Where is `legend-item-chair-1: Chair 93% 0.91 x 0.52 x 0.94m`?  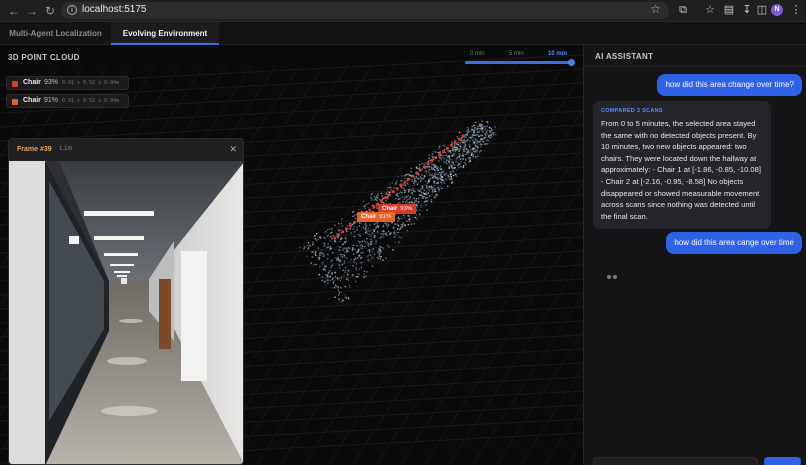
legend-item-chair-1: Chair 93% 0.91 x 0.52 x 0.94m is located at coordinates (67, 83).